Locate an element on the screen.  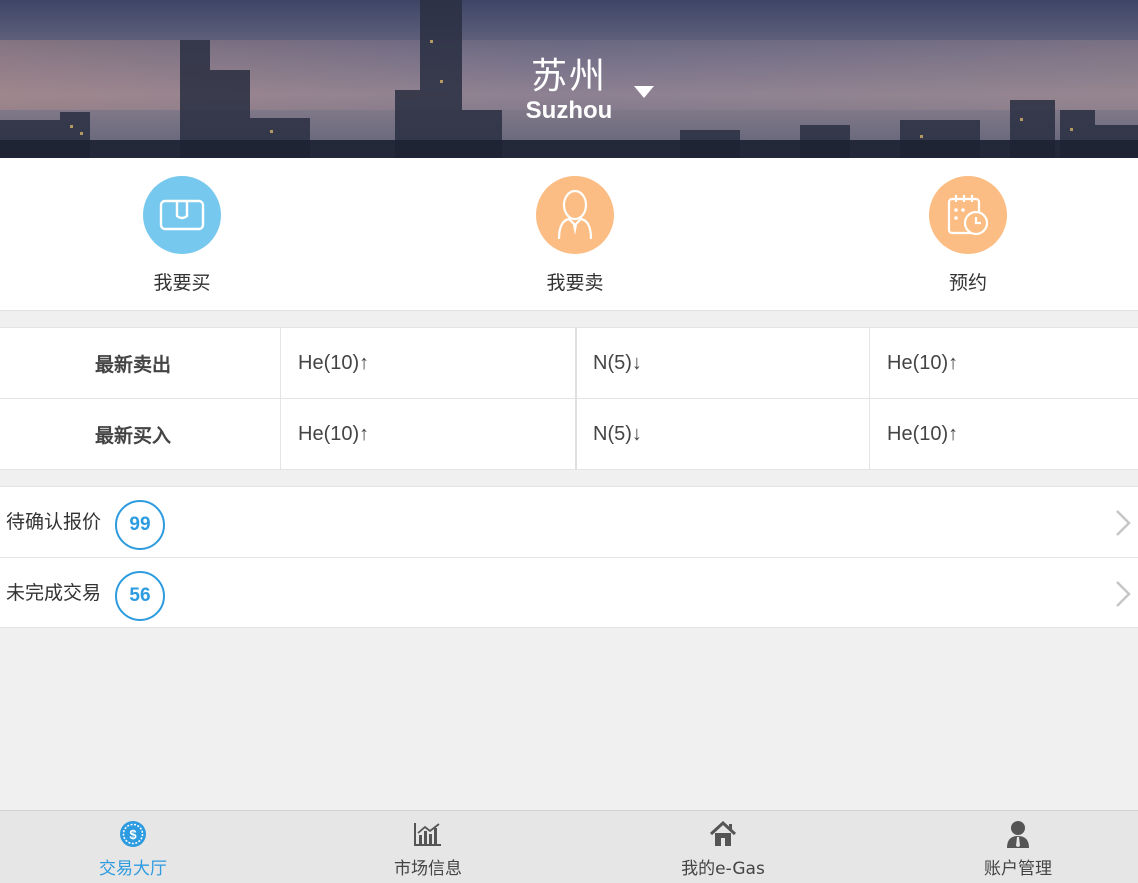
list-item-label: 未完成交易 is located at coordinates (54, 593).